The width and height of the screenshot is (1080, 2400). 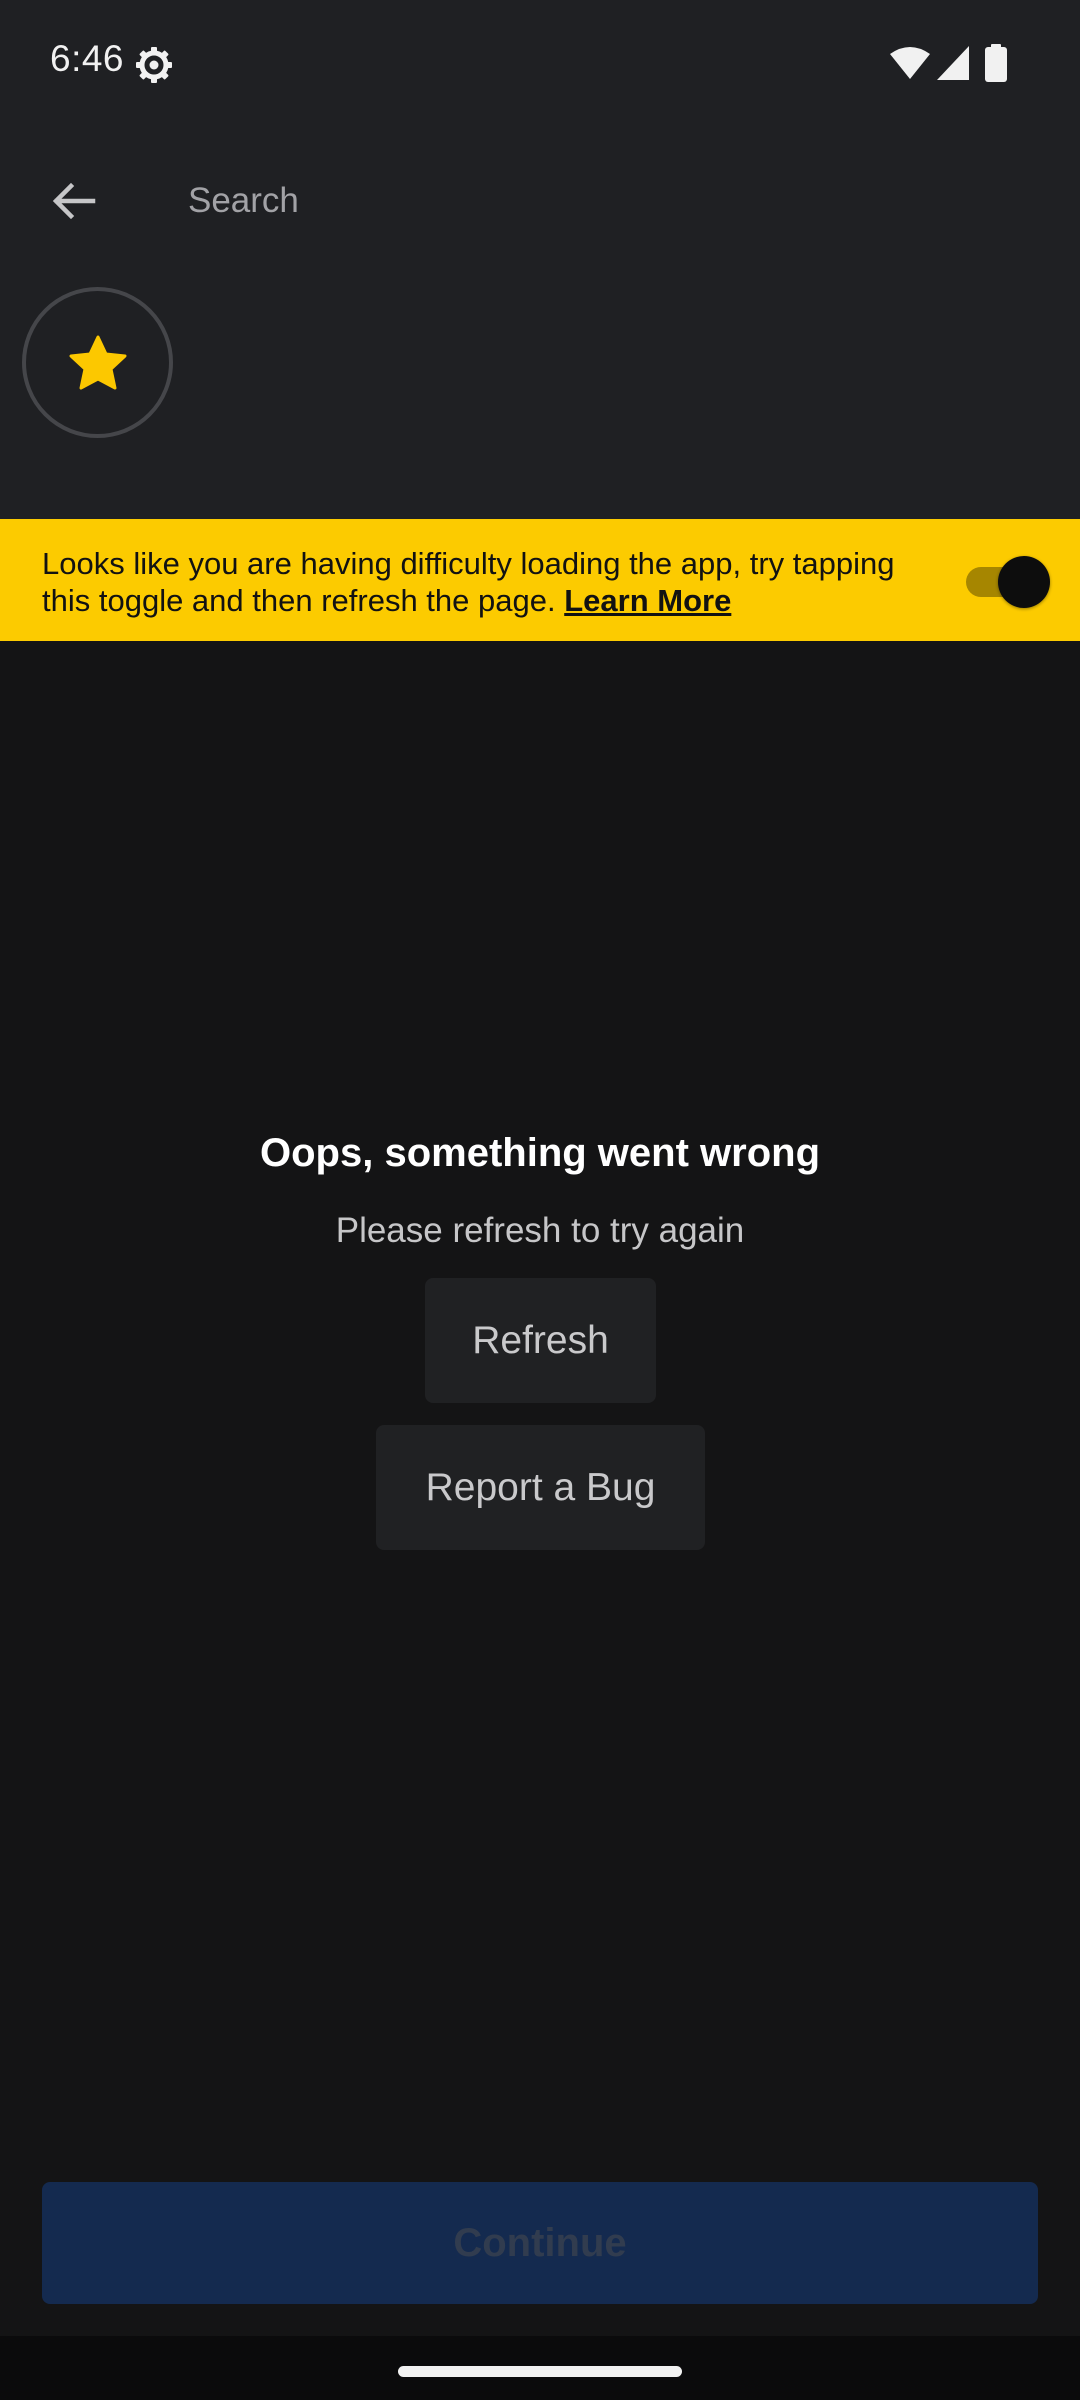 I want to click on report-bug-button: Report a Bug, so click(x=540, y=1487).